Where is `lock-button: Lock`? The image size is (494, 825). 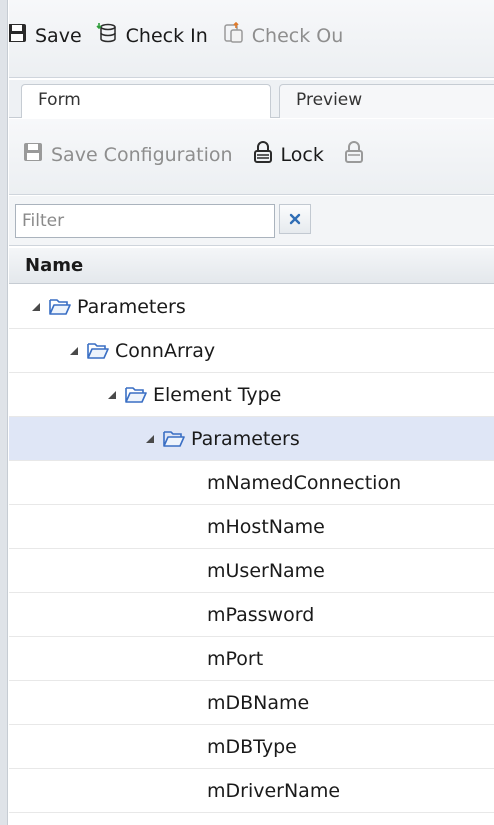
lock-button: Lock is located at coordinates (288, 154).